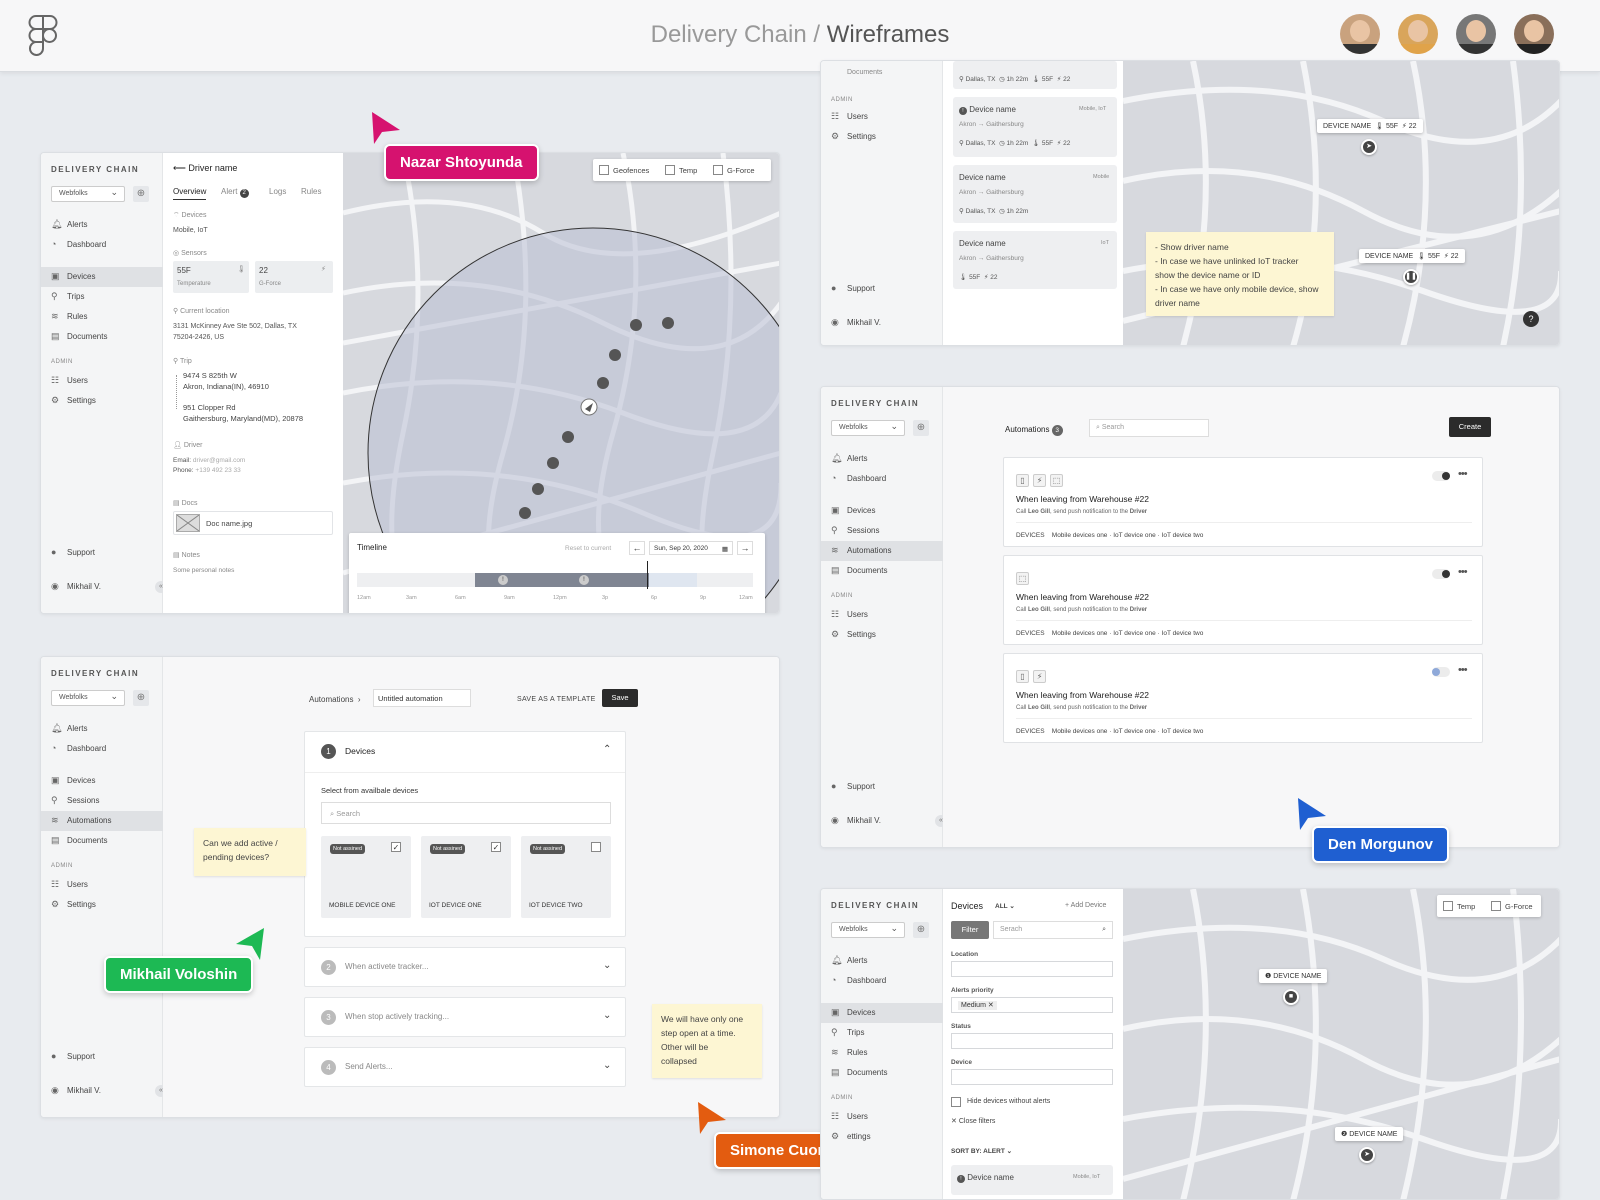  What do you see at coordinates (882, 1137) in the screenshot?
I see `nav-settings: ⚙ ettings` at bounding box center [882, 1137].